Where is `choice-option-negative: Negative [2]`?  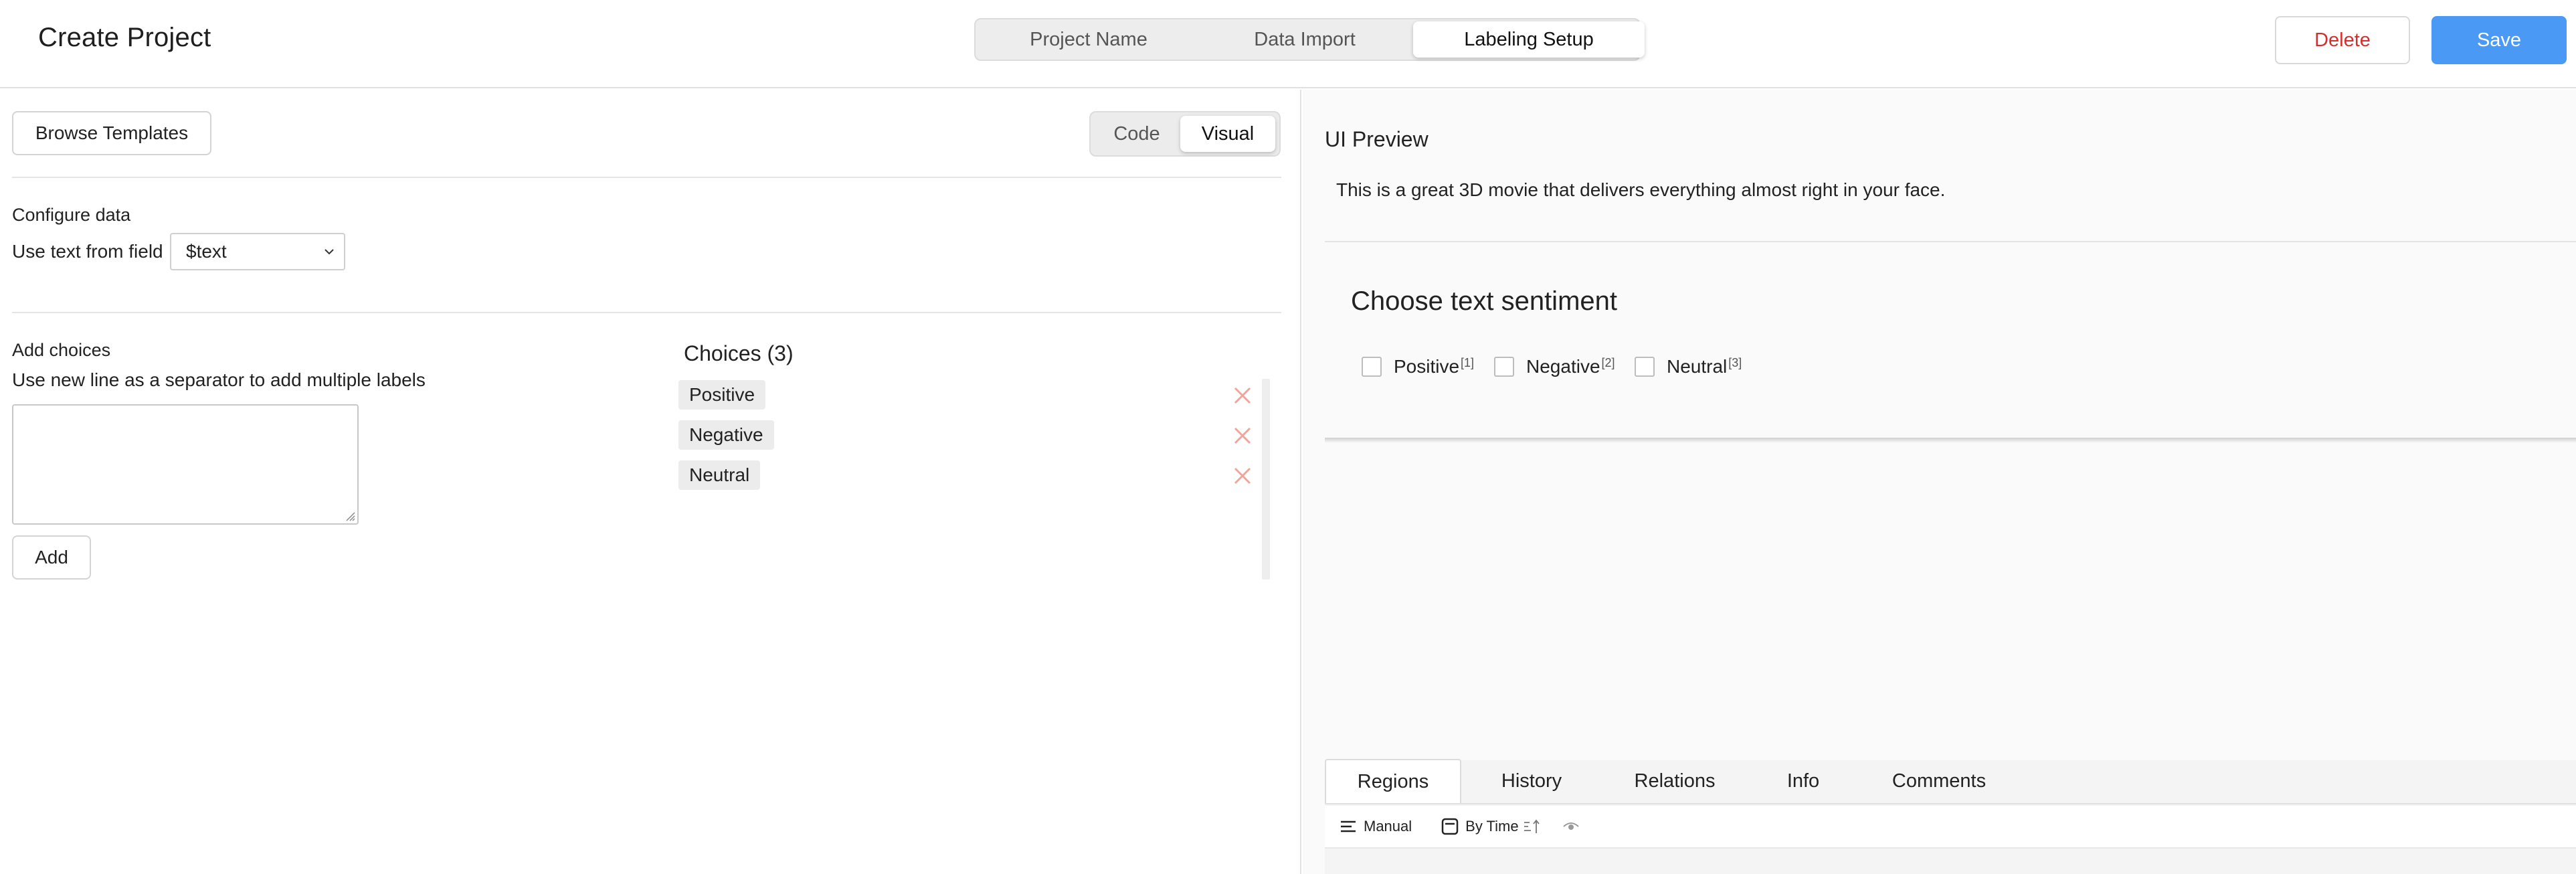 choice-option-negative: Negative [2] is located at coordinates (1555, 366).